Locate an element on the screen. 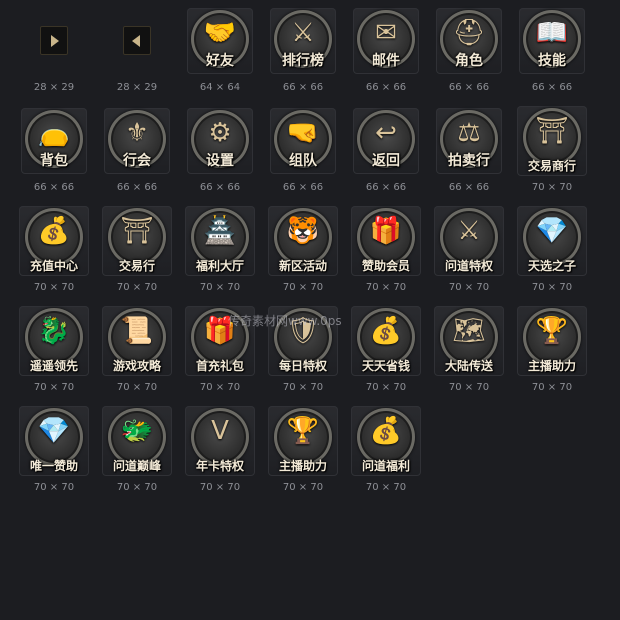 The width and height of the screenshot is (620, 620). icon-label: 技能 is located at coordinates (552, 61).